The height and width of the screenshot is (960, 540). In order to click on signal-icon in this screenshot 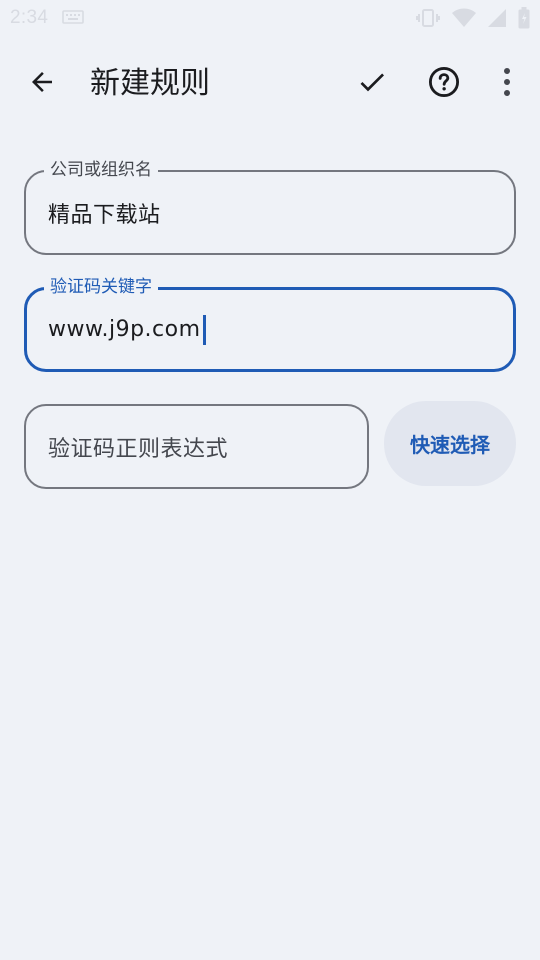, I will do `click(497, 18)`.